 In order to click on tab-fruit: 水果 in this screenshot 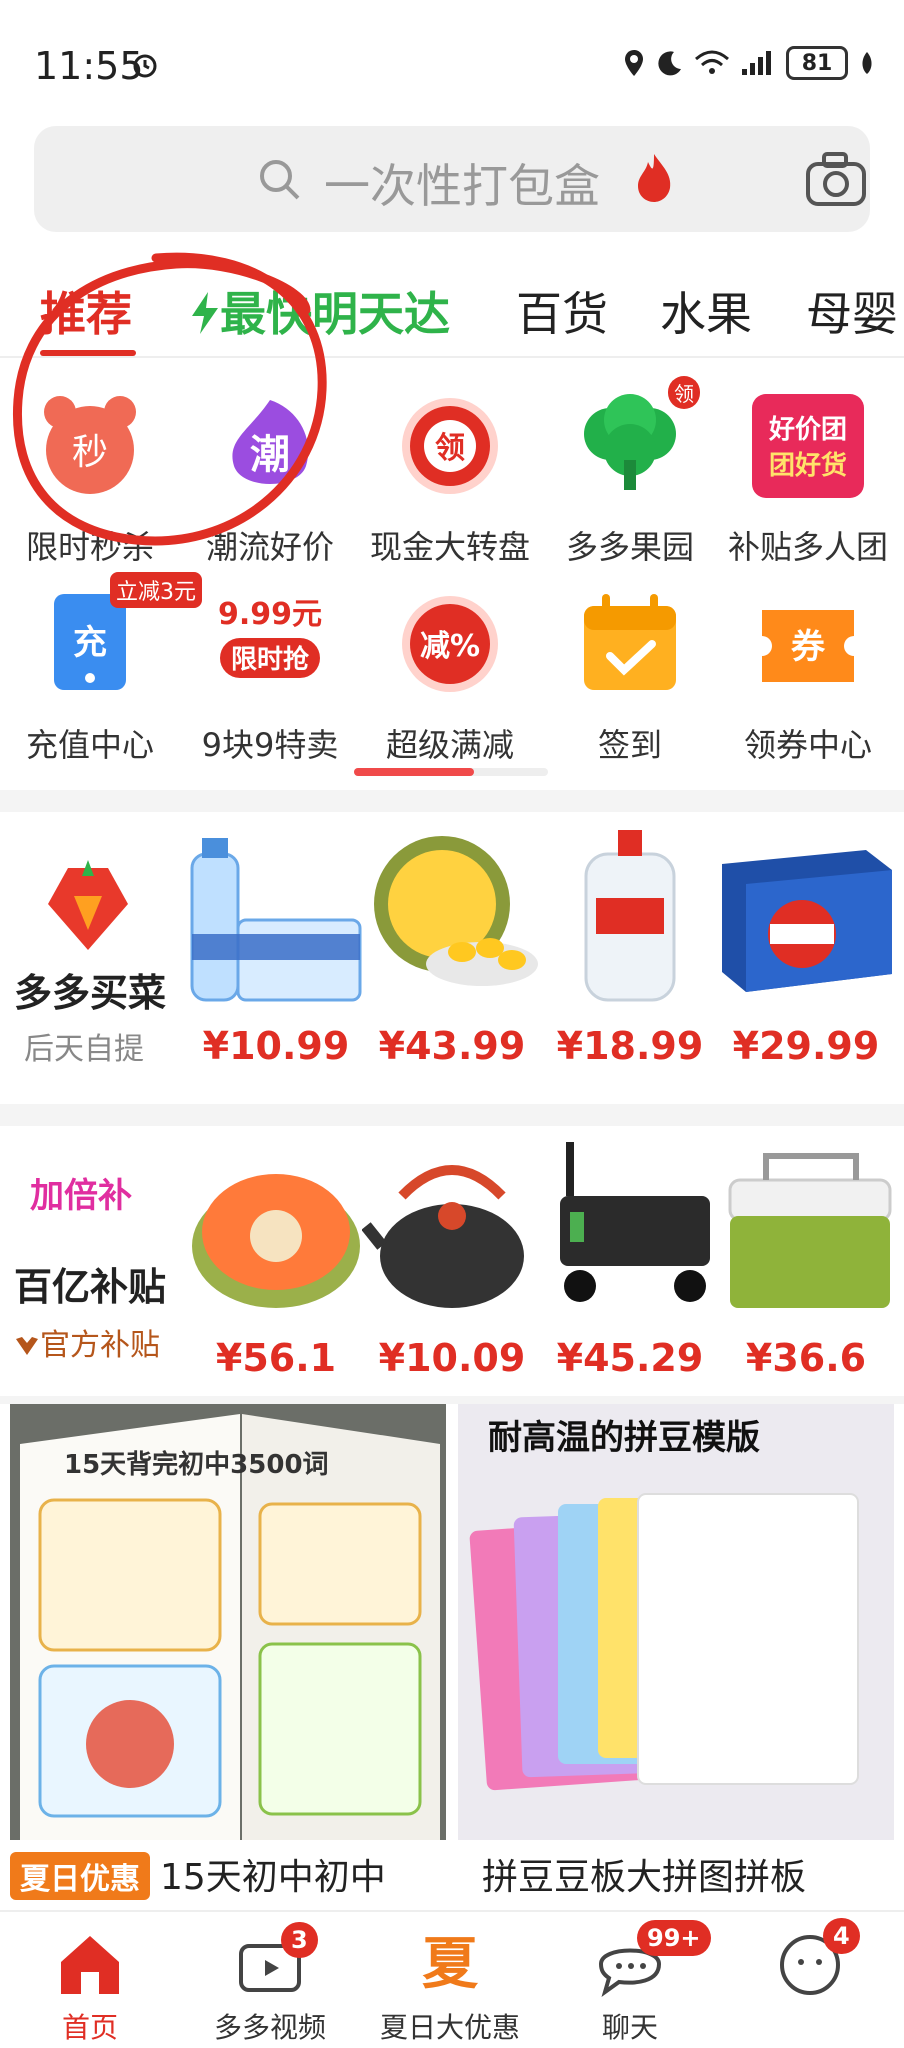, I will do `click(706, 311)`.